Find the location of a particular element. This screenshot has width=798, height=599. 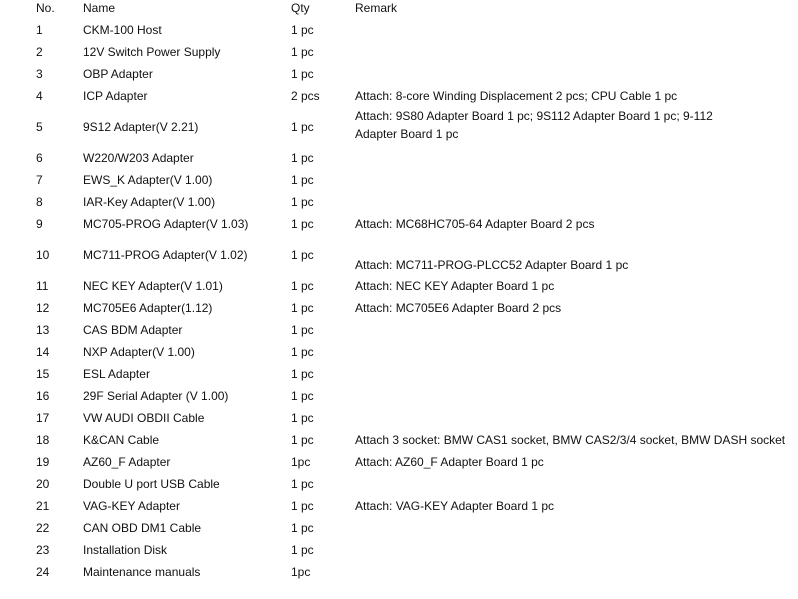

table-header: No. Name Qty Remark is located at coordinates (399, 8).